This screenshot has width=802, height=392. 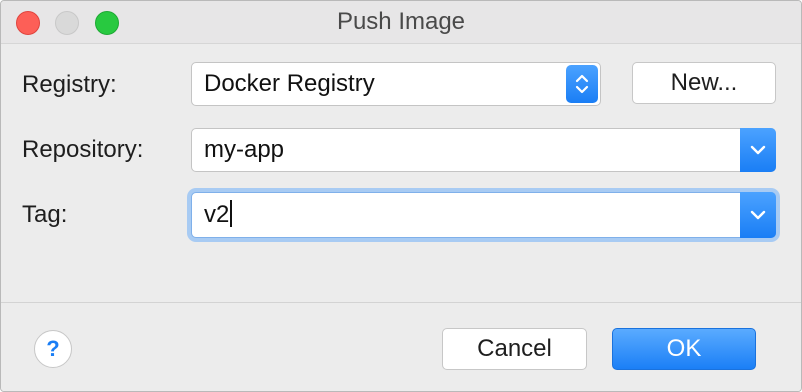 I want to click on registry-value: Docker Registry, so click(x=289, y=83).